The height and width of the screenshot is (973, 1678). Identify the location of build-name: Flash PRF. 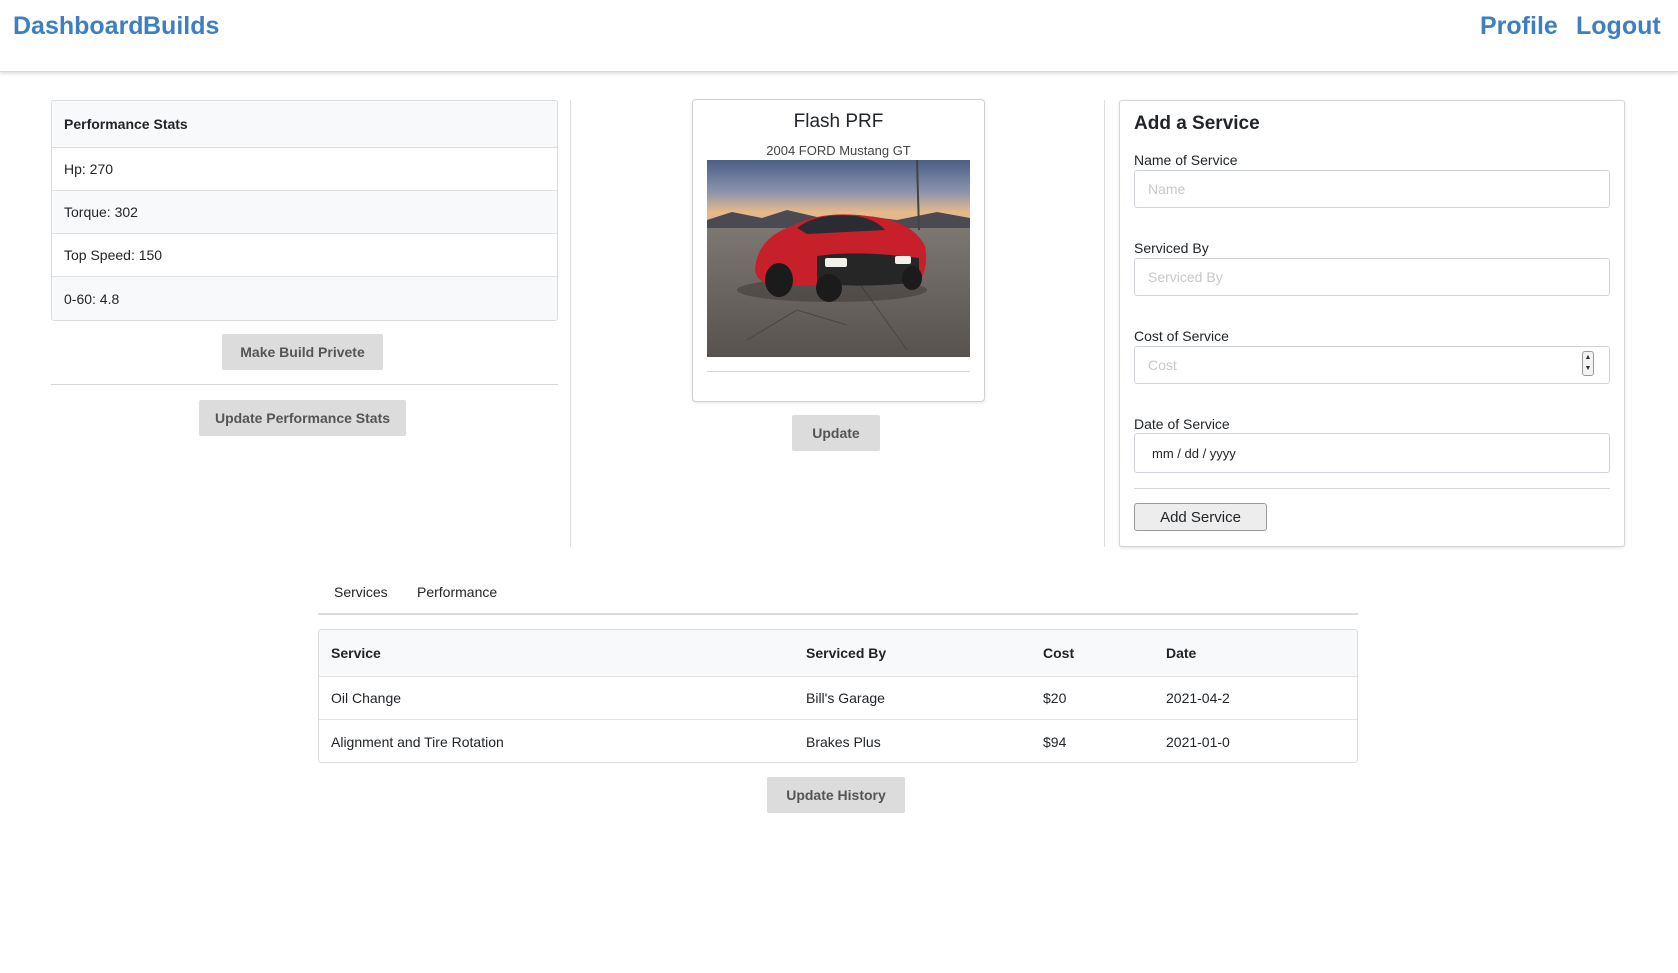
(838, 121).